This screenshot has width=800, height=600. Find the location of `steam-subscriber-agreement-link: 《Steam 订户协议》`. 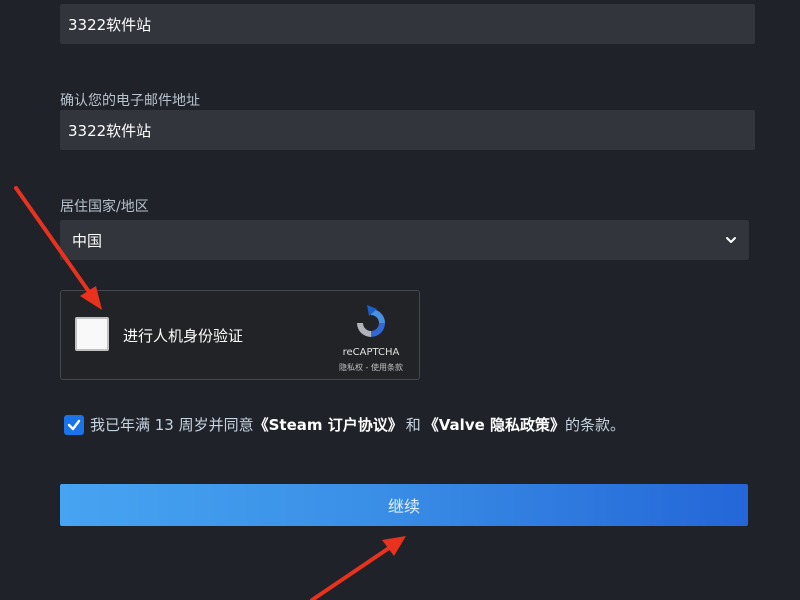

steam-subscriber-agreement-link: 《Steam 订户协议》 is located at coordinates (328, 424).